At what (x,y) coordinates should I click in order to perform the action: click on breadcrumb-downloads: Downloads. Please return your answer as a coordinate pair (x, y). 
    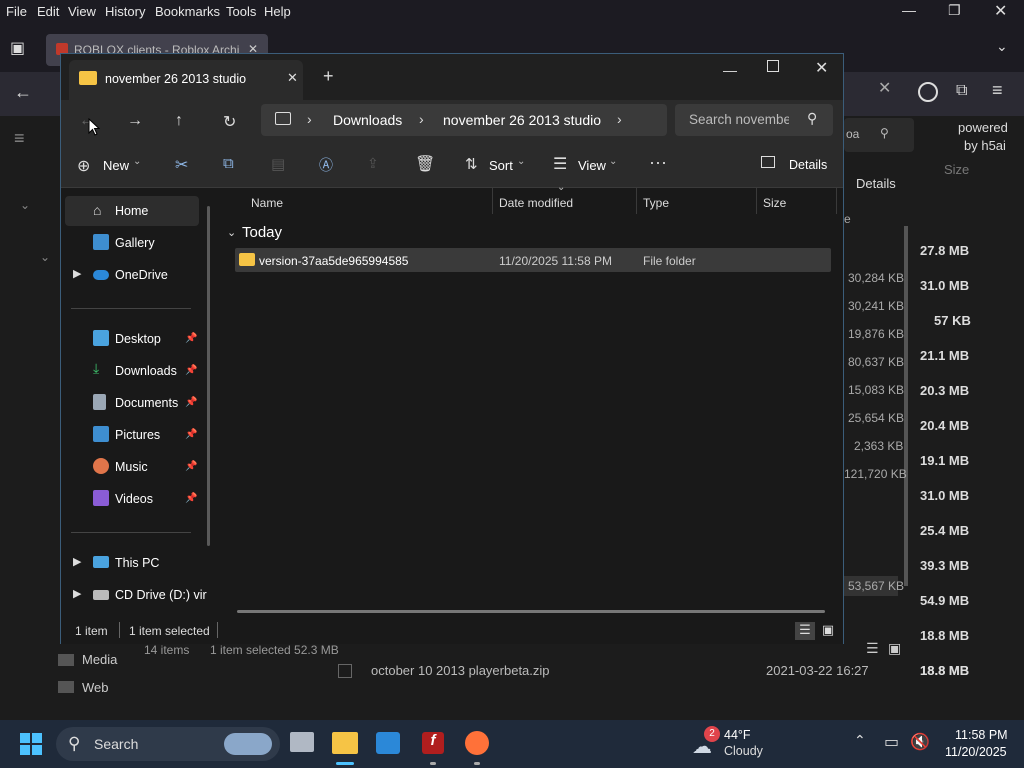
    Looking at the image, I should click on (367, 120).